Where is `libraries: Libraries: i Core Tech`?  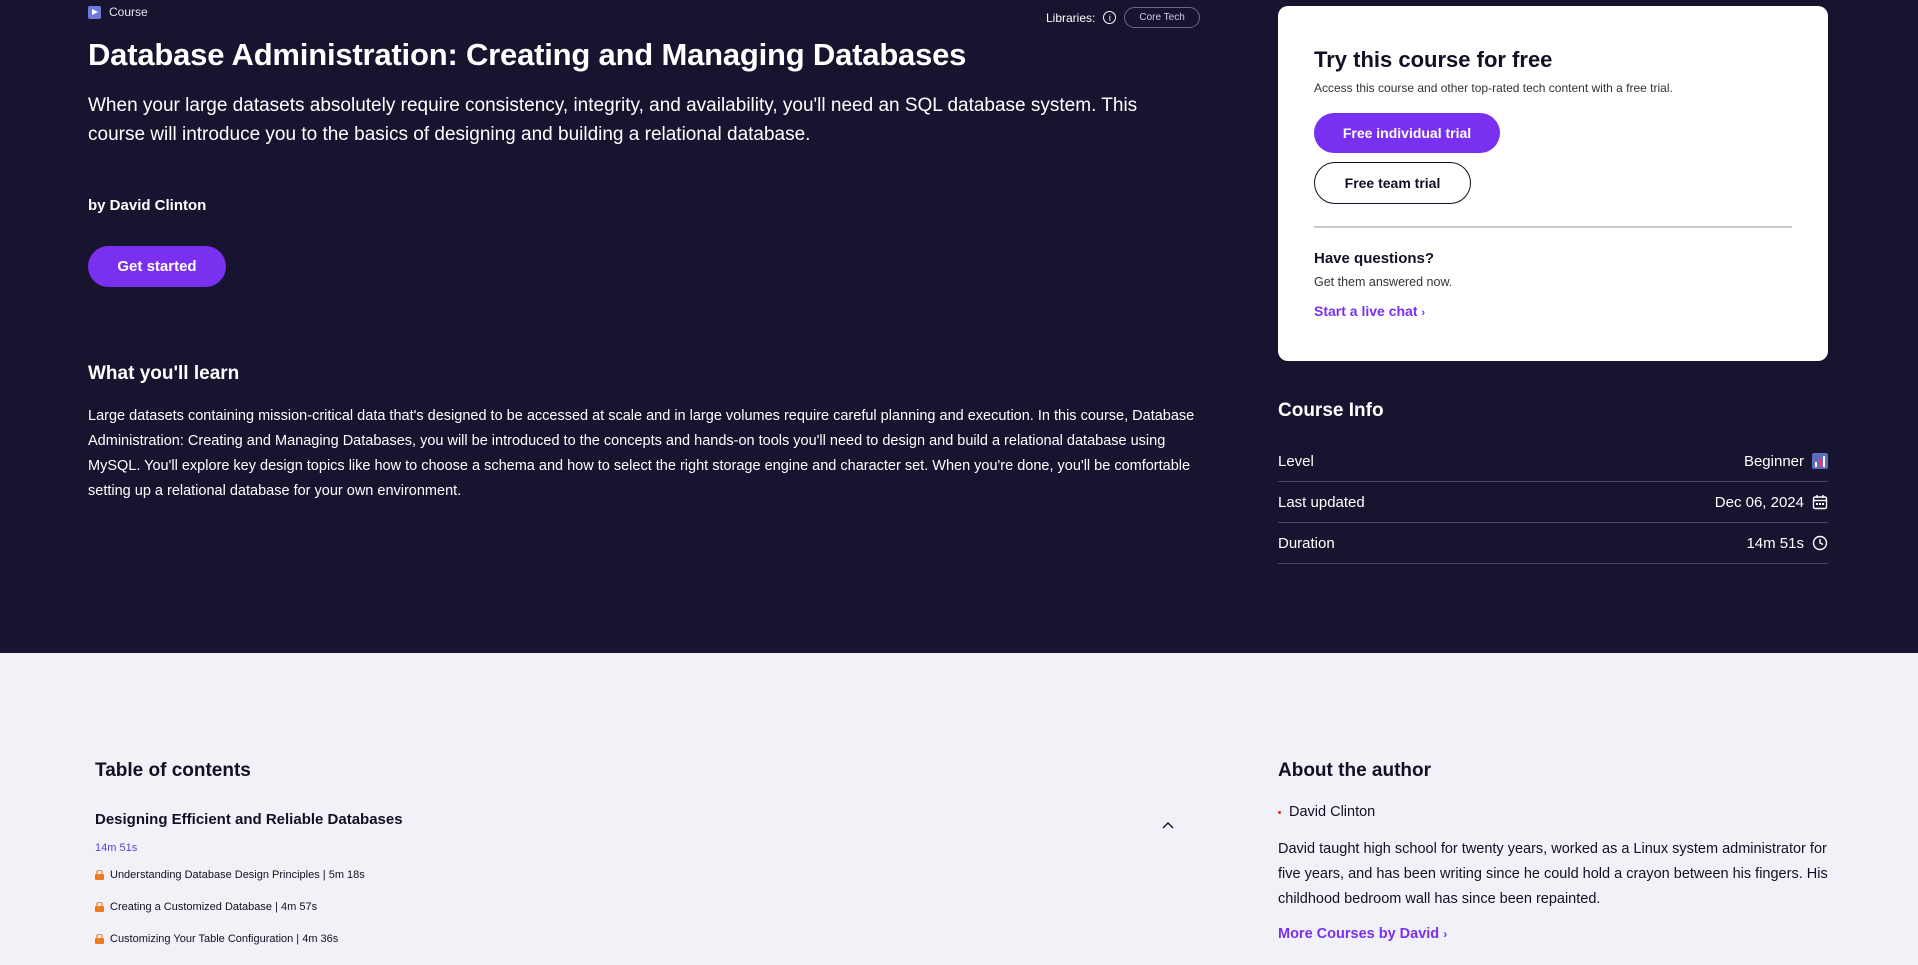
libraries: Libraries: i Core Tech is located at coordinates (1123, 17).